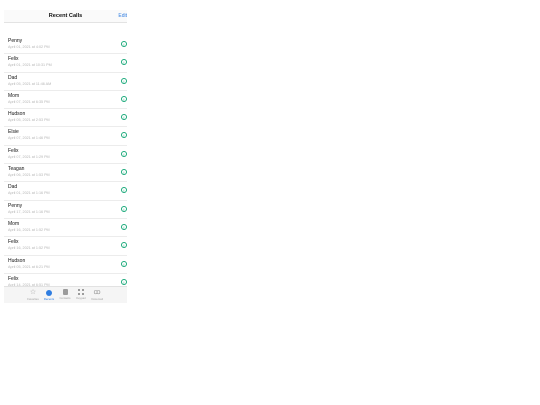  Describe the element at coordinates (65, 298) in the screenshot. I see `tab-label: Contacts` at that location.